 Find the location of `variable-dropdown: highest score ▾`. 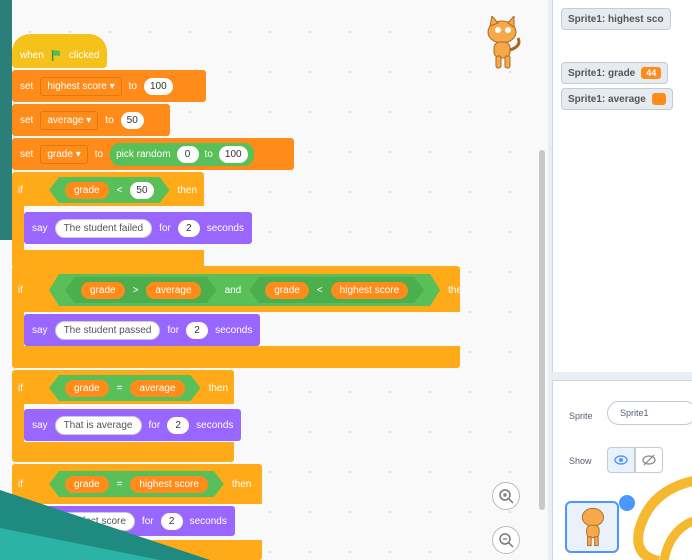

variable-dropdown: highest score ▾ is located at coordinates (81, 86).